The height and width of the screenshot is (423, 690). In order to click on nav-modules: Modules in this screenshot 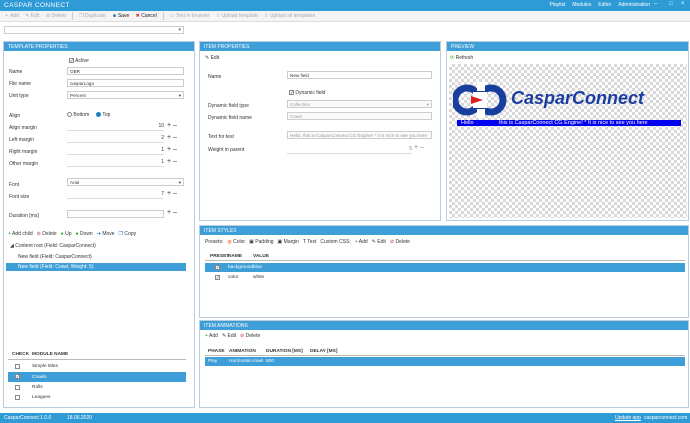, I will do `click(581, 5)`.